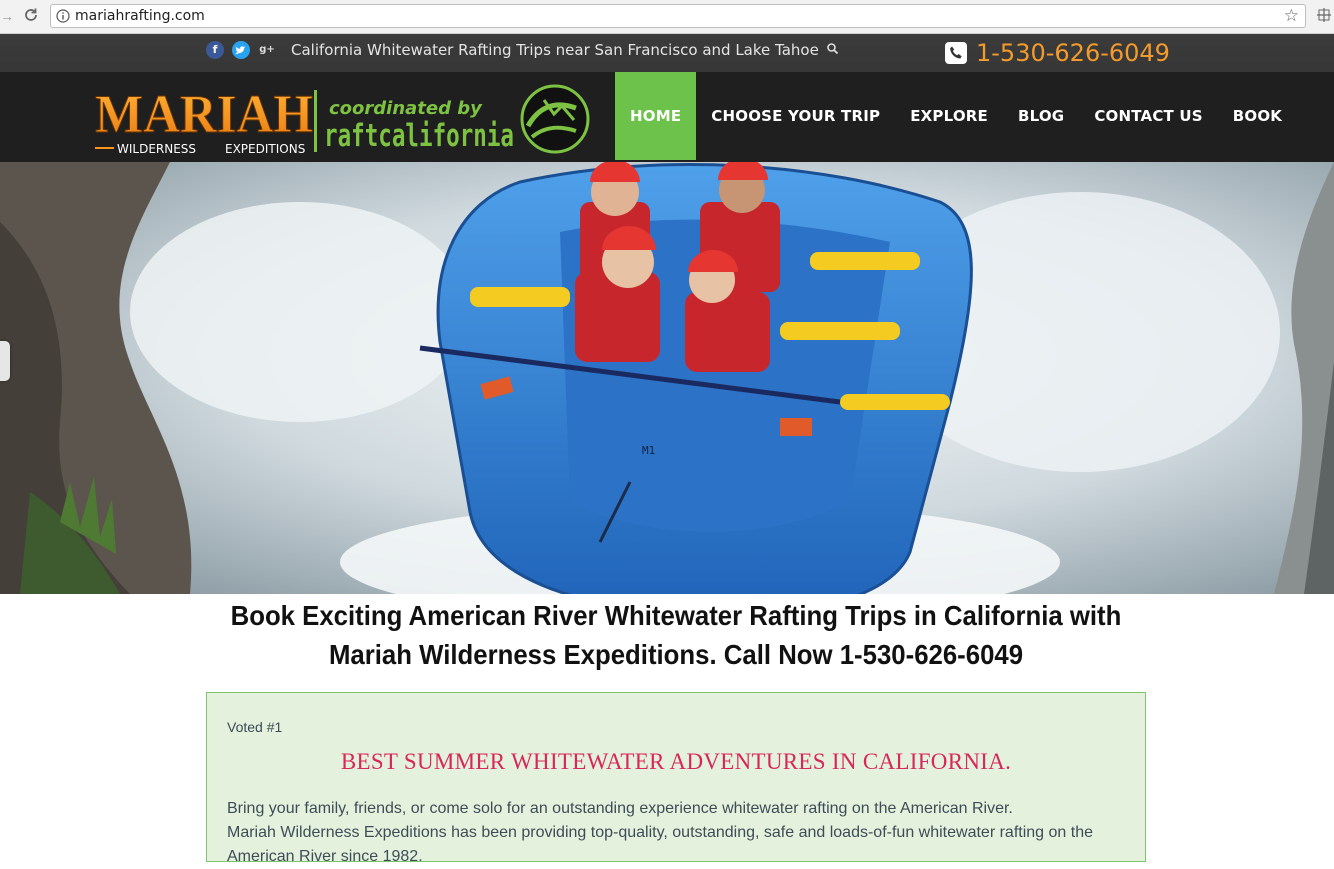  I want to click on extension-icon, so click(1324, 15).